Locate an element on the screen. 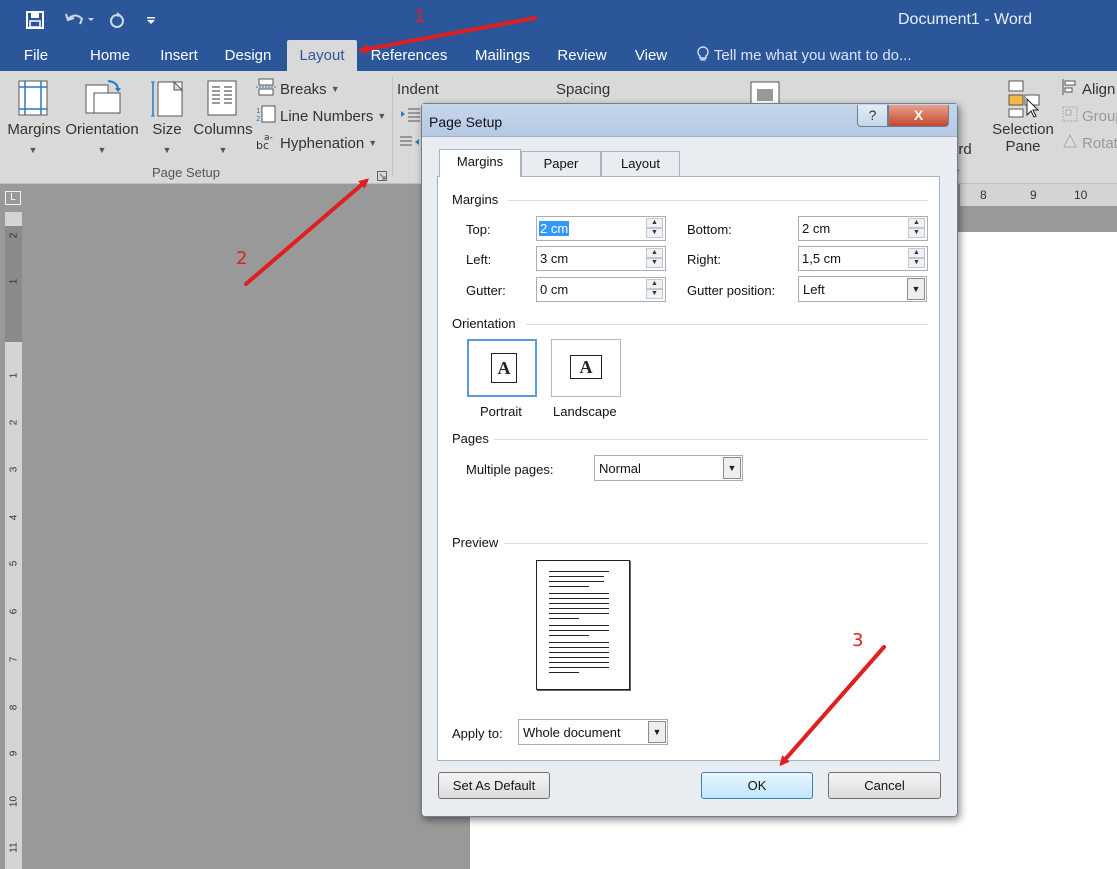 This screenshot has height=869, width=1117. multiple-pages-value: Normal is located at coordinates (620, 468).